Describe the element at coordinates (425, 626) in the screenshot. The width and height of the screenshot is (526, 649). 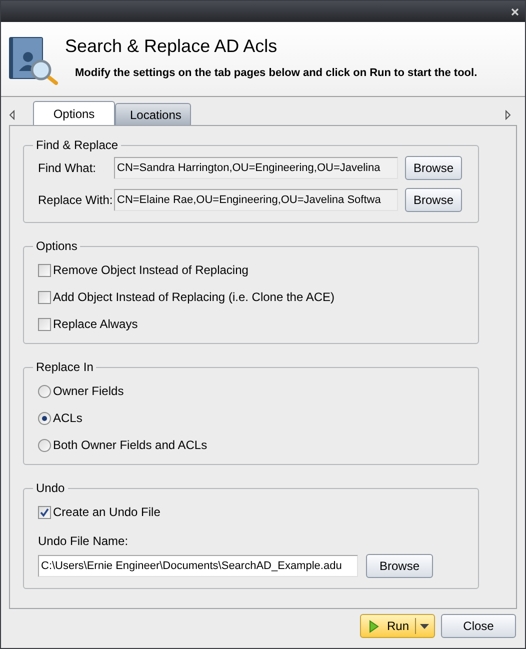
I see `dropdown-caret-icon` at that location.